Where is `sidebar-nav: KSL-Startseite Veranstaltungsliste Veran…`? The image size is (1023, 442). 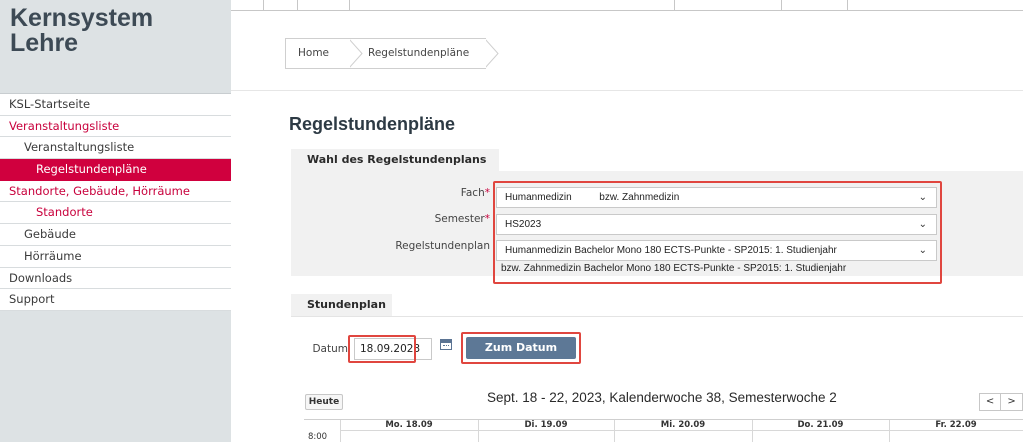 sidebar-nav: KSL-Startseite Veranstaltungsliste Veran… is located at coordinates (115, 202).